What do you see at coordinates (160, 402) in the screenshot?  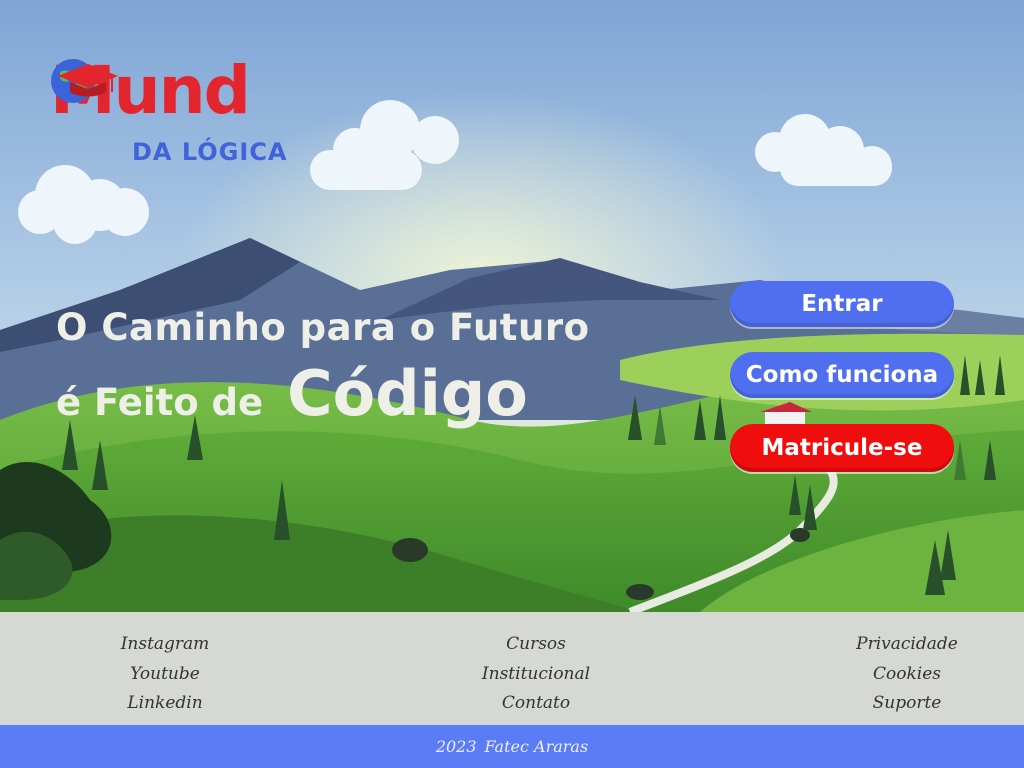 I see `headline-prefix: é Feito de` at bounding box center [160, 402].